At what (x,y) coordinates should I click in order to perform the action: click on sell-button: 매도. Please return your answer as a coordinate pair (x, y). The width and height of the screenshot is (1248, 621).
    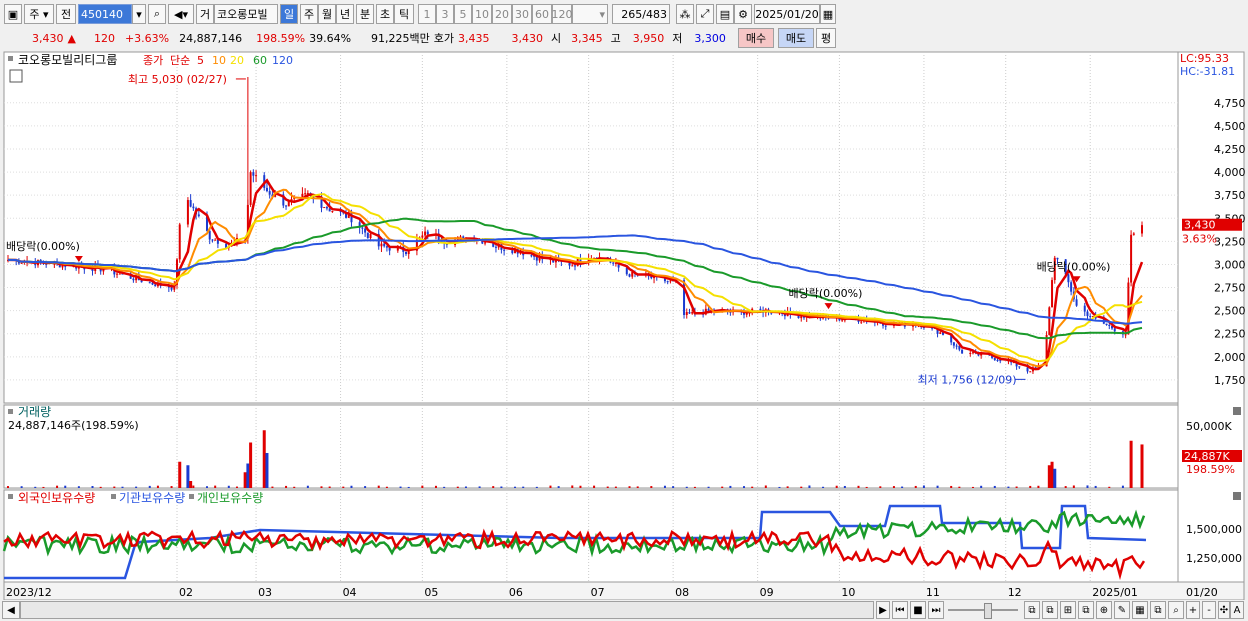
    Looking at the image, I should click on (796, 38).